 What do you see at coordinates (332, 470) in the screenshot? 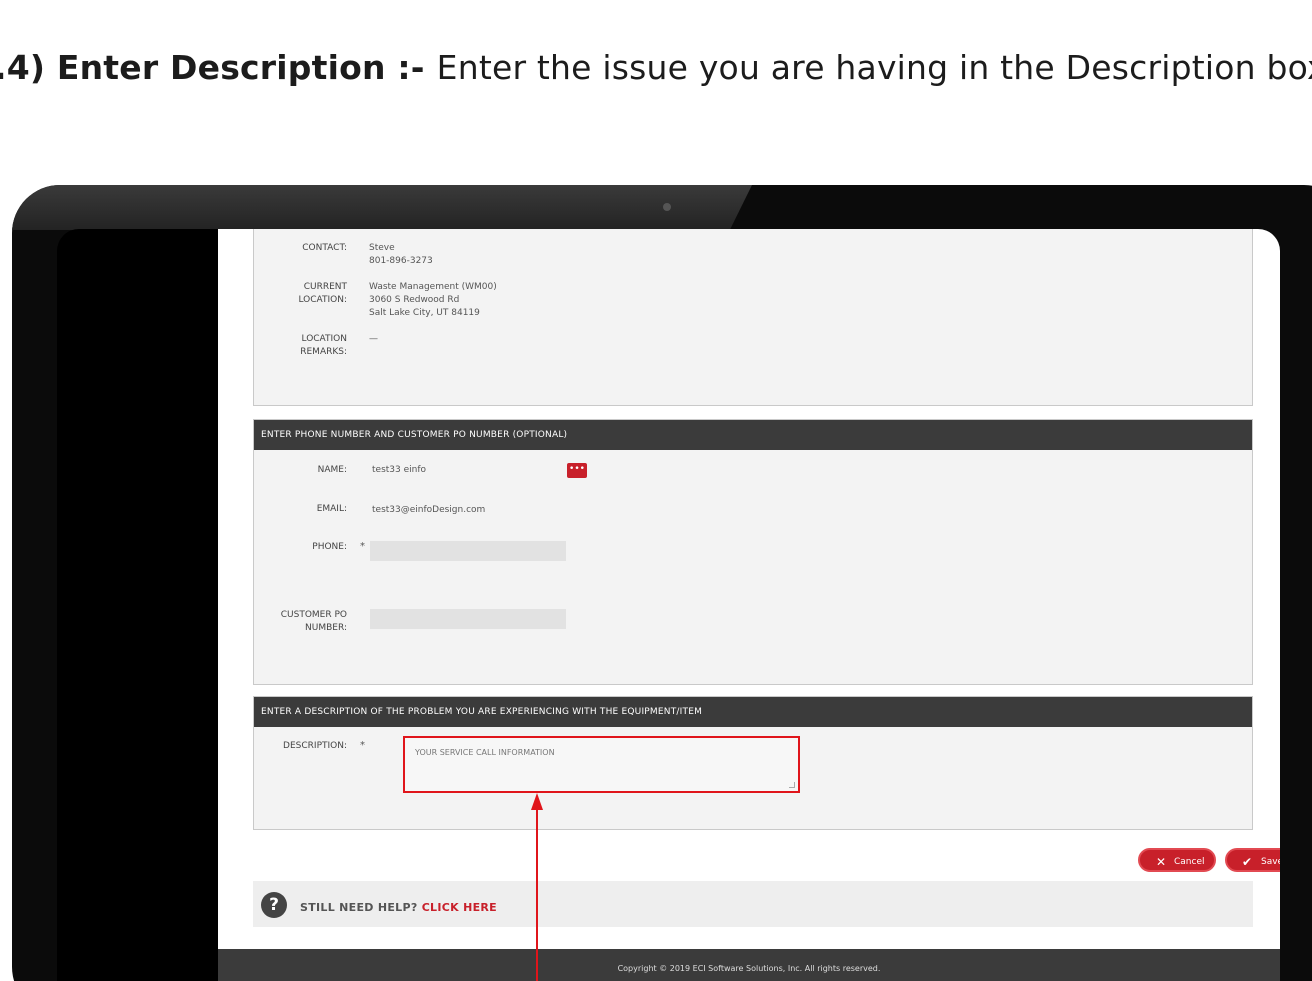
I see `name-label: NAME:` at bounding box center [332, 470].